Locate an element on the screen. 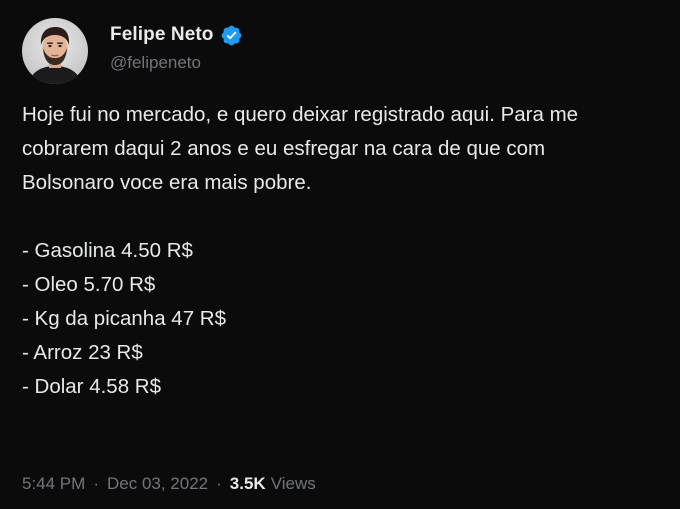  avatar is located at coordinates (55, 51).